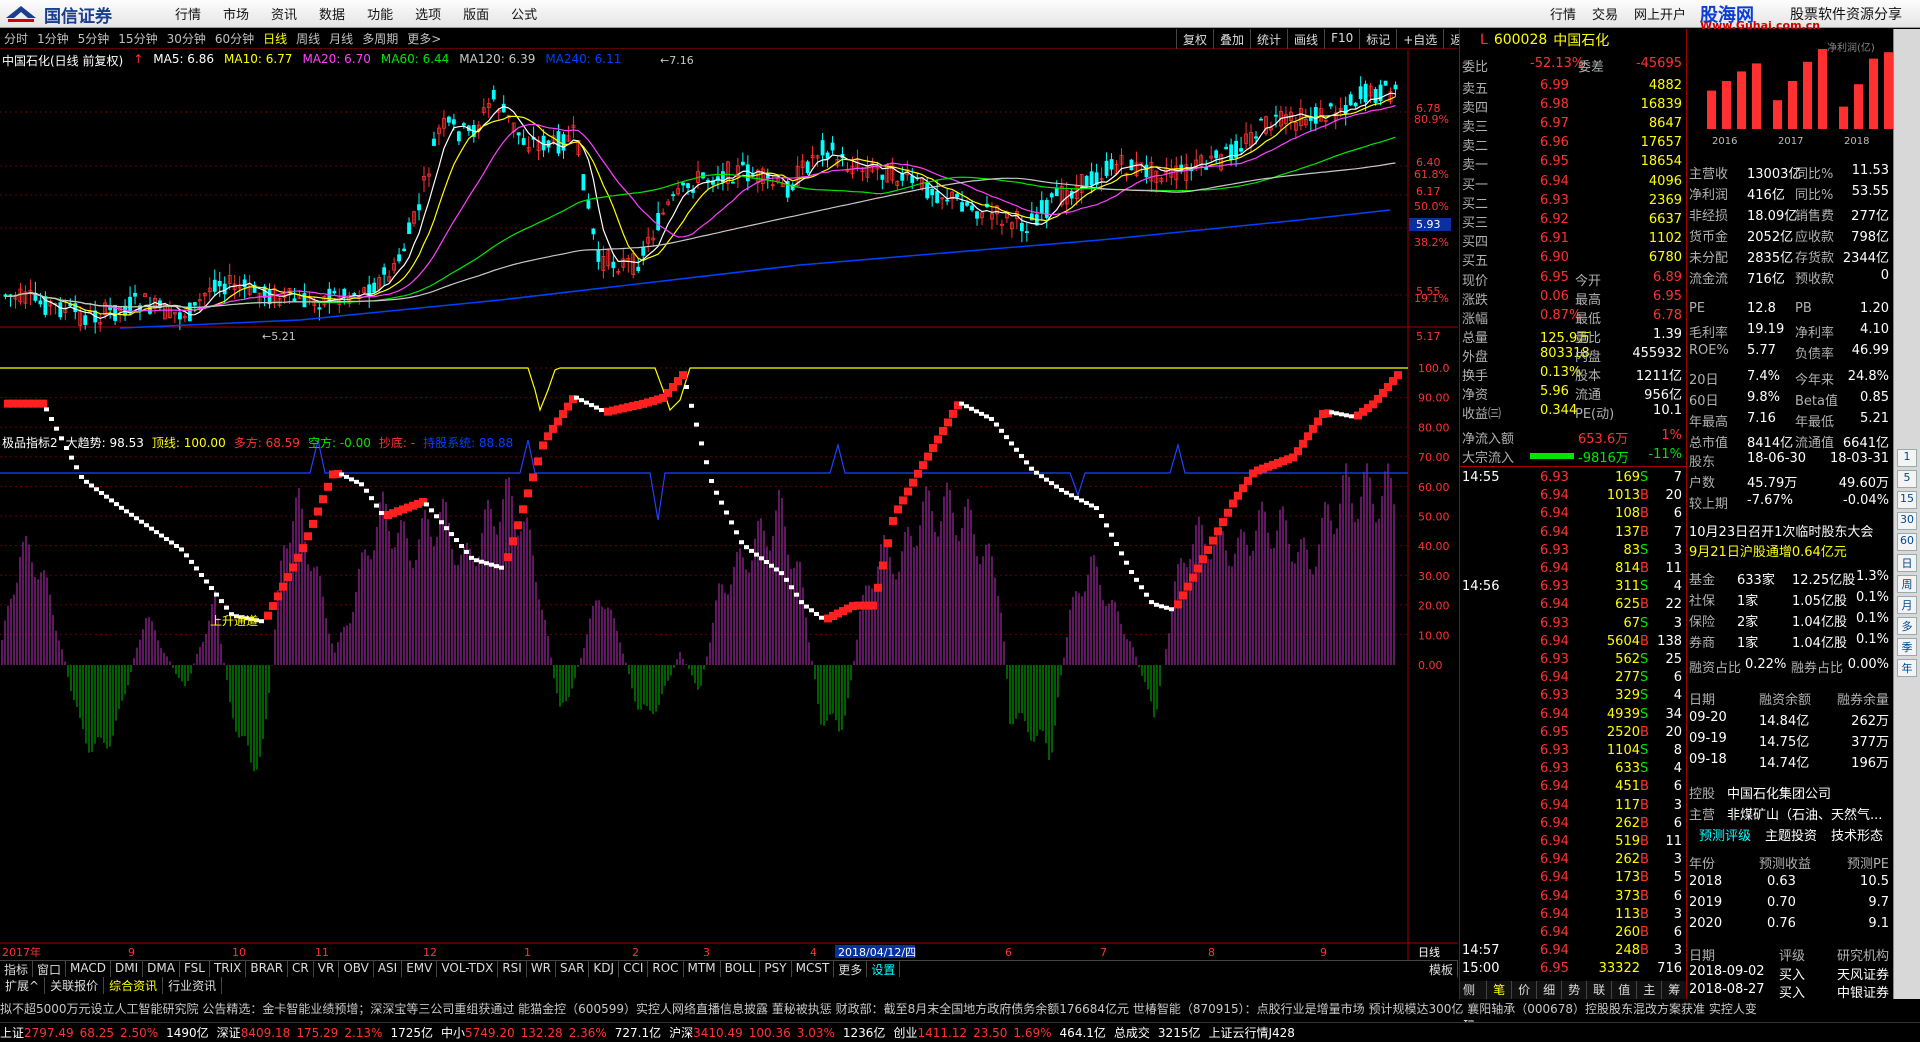 This screenshot has width=1920, height=1042. Describe the element at coordinates (1341, 39) in the screenshot. I see `chart-tool-button: F10` at that location.